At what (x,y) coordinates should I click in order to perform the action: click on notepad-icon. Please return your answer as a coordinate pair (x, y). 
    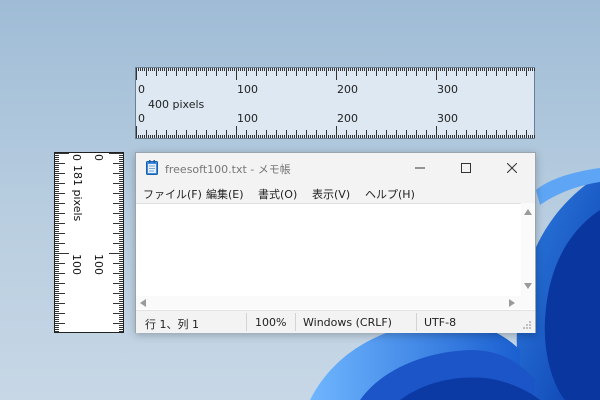
    Looking at the image, I should click on (152, 167).